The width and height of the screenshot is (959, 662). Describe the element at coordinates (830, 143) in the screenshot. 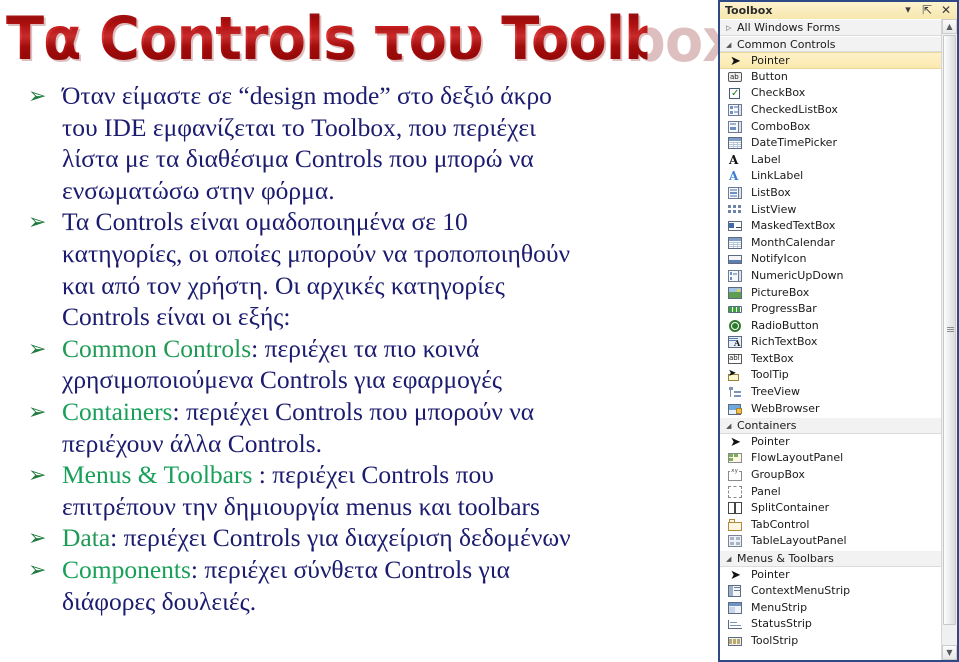

I see `toolbox-item: DateTimePicker` at that location.